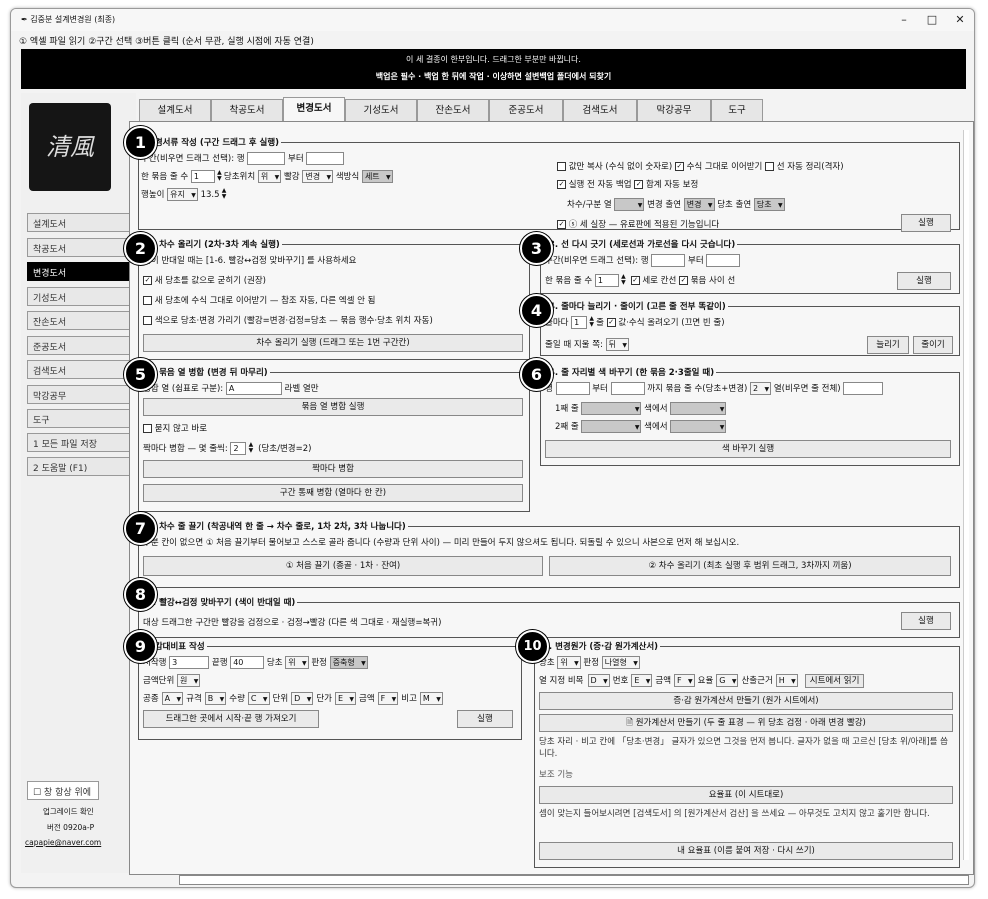 The width and height of the screenshot is (988, 899). Describe the element at coordinates (761, 388) in the screenshot. I see `s6-count-select: 2` at that location.